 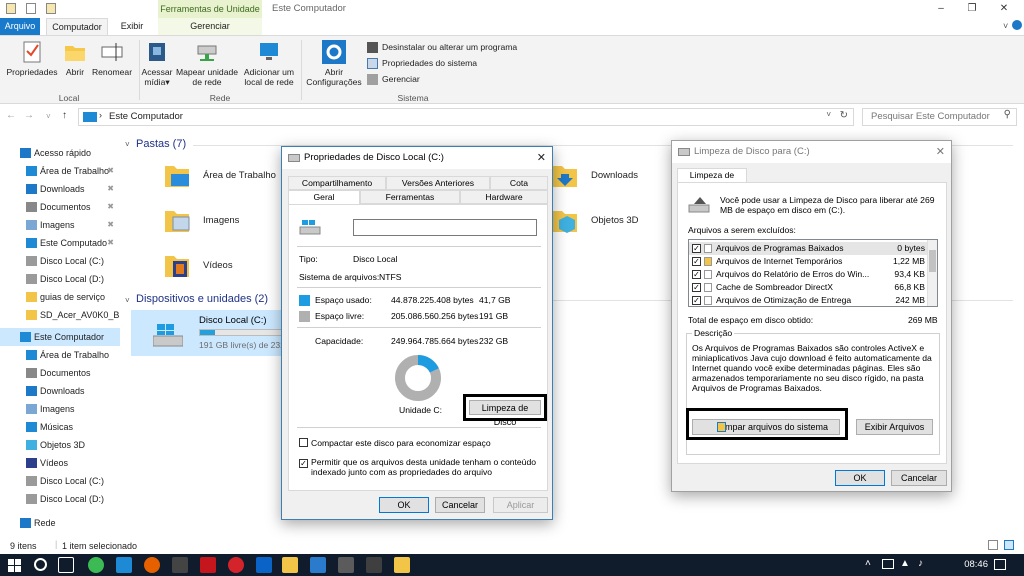 What do you see at coordinates (31, 8) in the screenshot?
I see `properties-icon` at bounding box center [31, 8].